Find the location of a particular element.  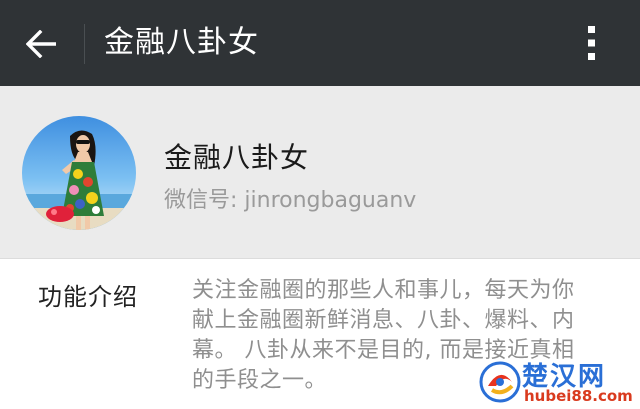

avatar is located at coordinates (79, 173).